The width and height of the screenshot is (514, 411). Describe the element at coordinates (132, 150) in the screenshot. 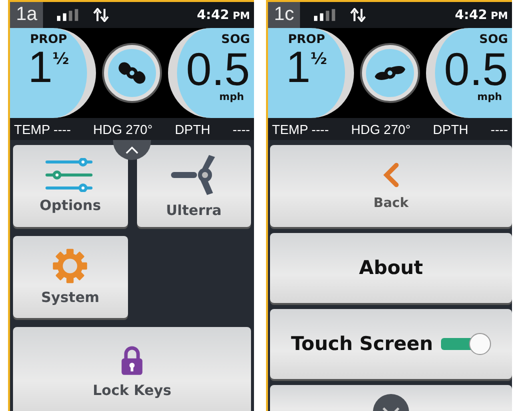

I see `caret-up-icon` at that location.